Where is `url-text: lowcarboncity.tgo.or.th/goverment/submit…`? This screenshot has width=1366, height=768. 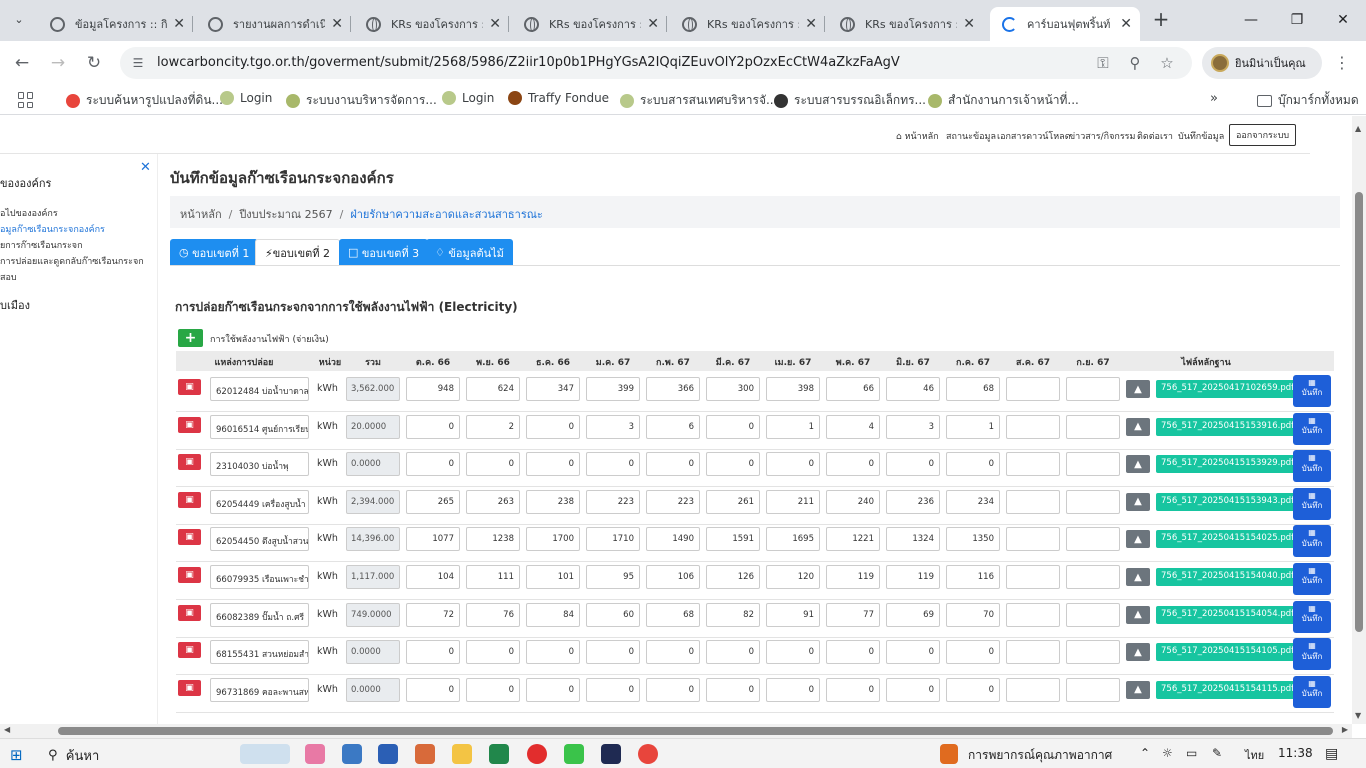
url-text: lowcarboncity.tgo.or.th/goverment/submit… is located at coordinates (528, 62).